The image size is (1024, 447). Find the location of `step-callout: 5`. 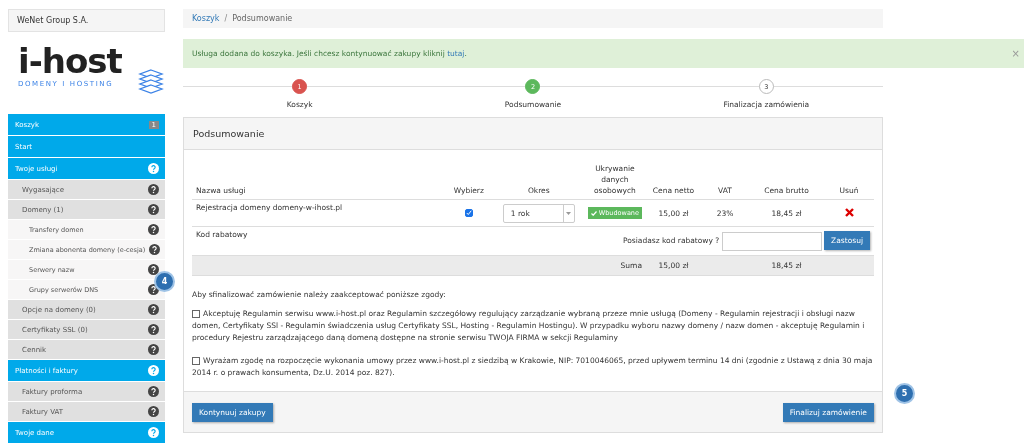

step-callout: 5 is located at coordinates (904, 393).